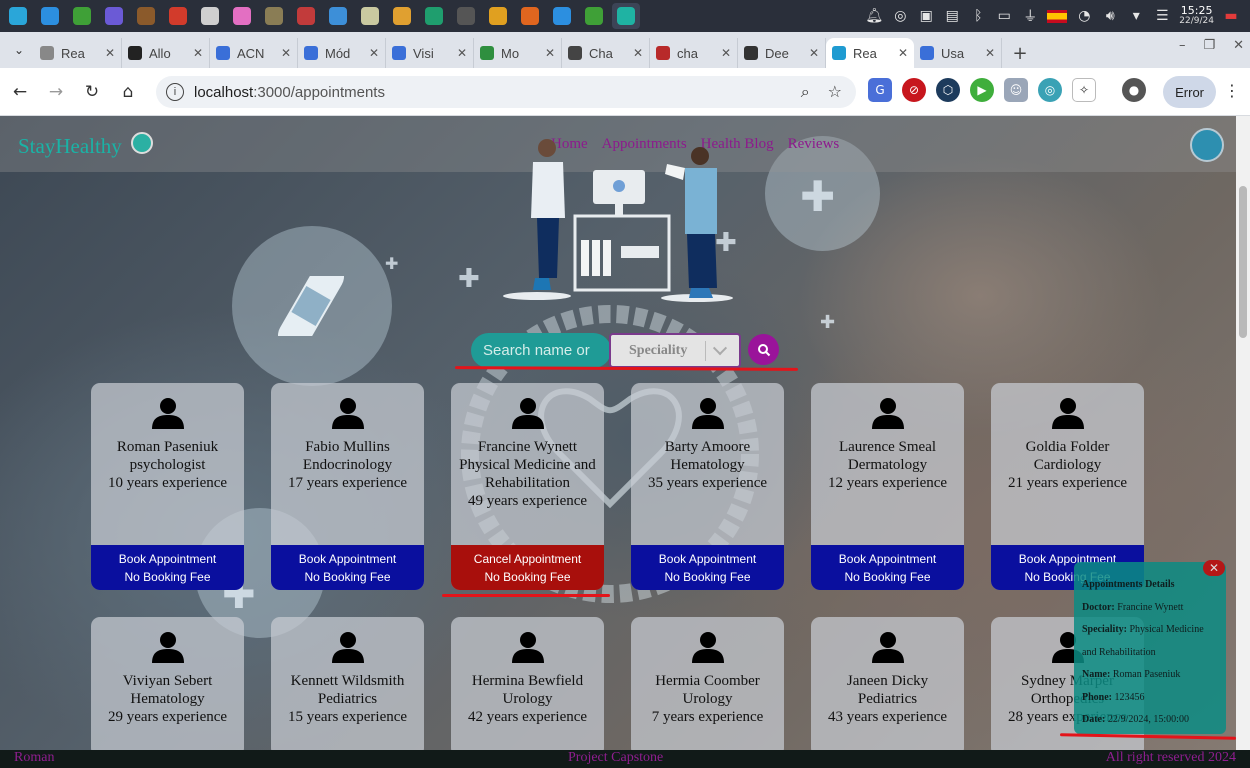 Image resolution: width=1250 pixels, height=768 pixels. What do you see at coordinates (20, 92) in the screenshot?
I see `back-button: ←` at bounding box center [20, 92].